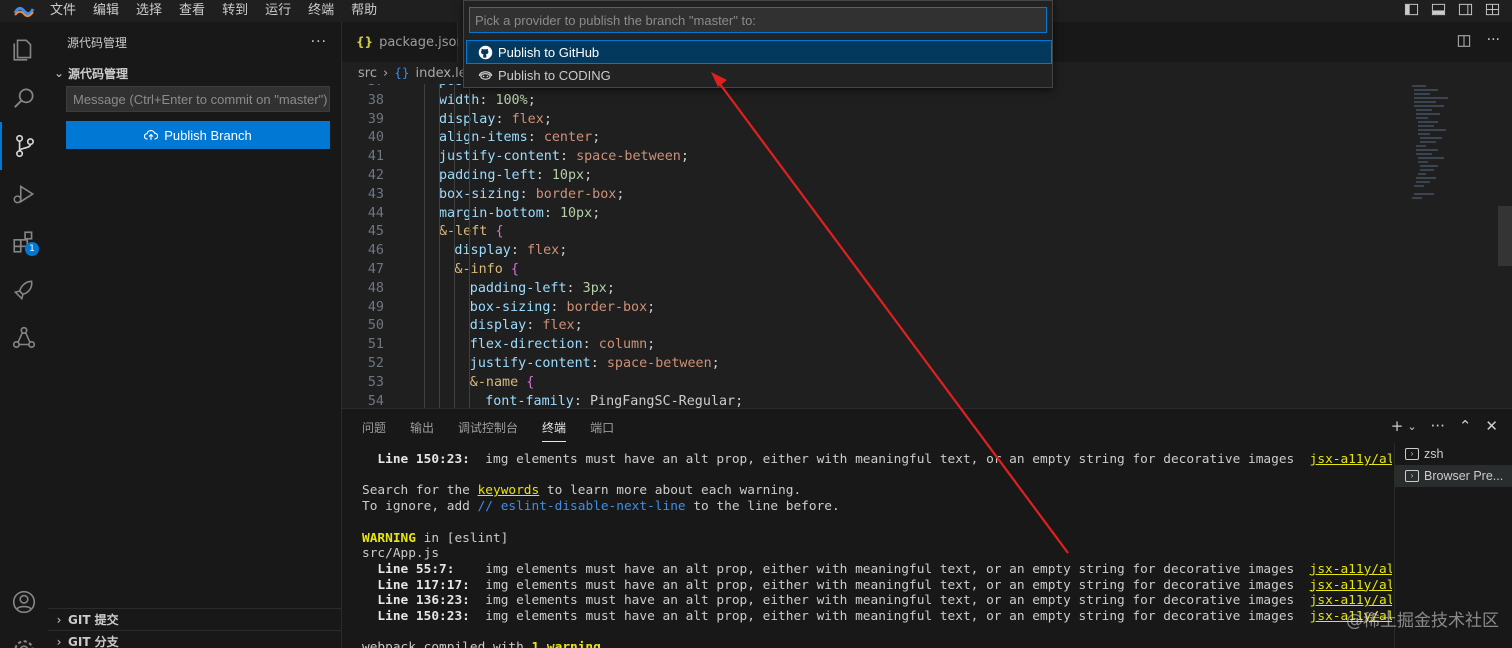 This screenshot has height=648, width=1512. I want to click on menu-terminal: 终端, so click(321, 11).